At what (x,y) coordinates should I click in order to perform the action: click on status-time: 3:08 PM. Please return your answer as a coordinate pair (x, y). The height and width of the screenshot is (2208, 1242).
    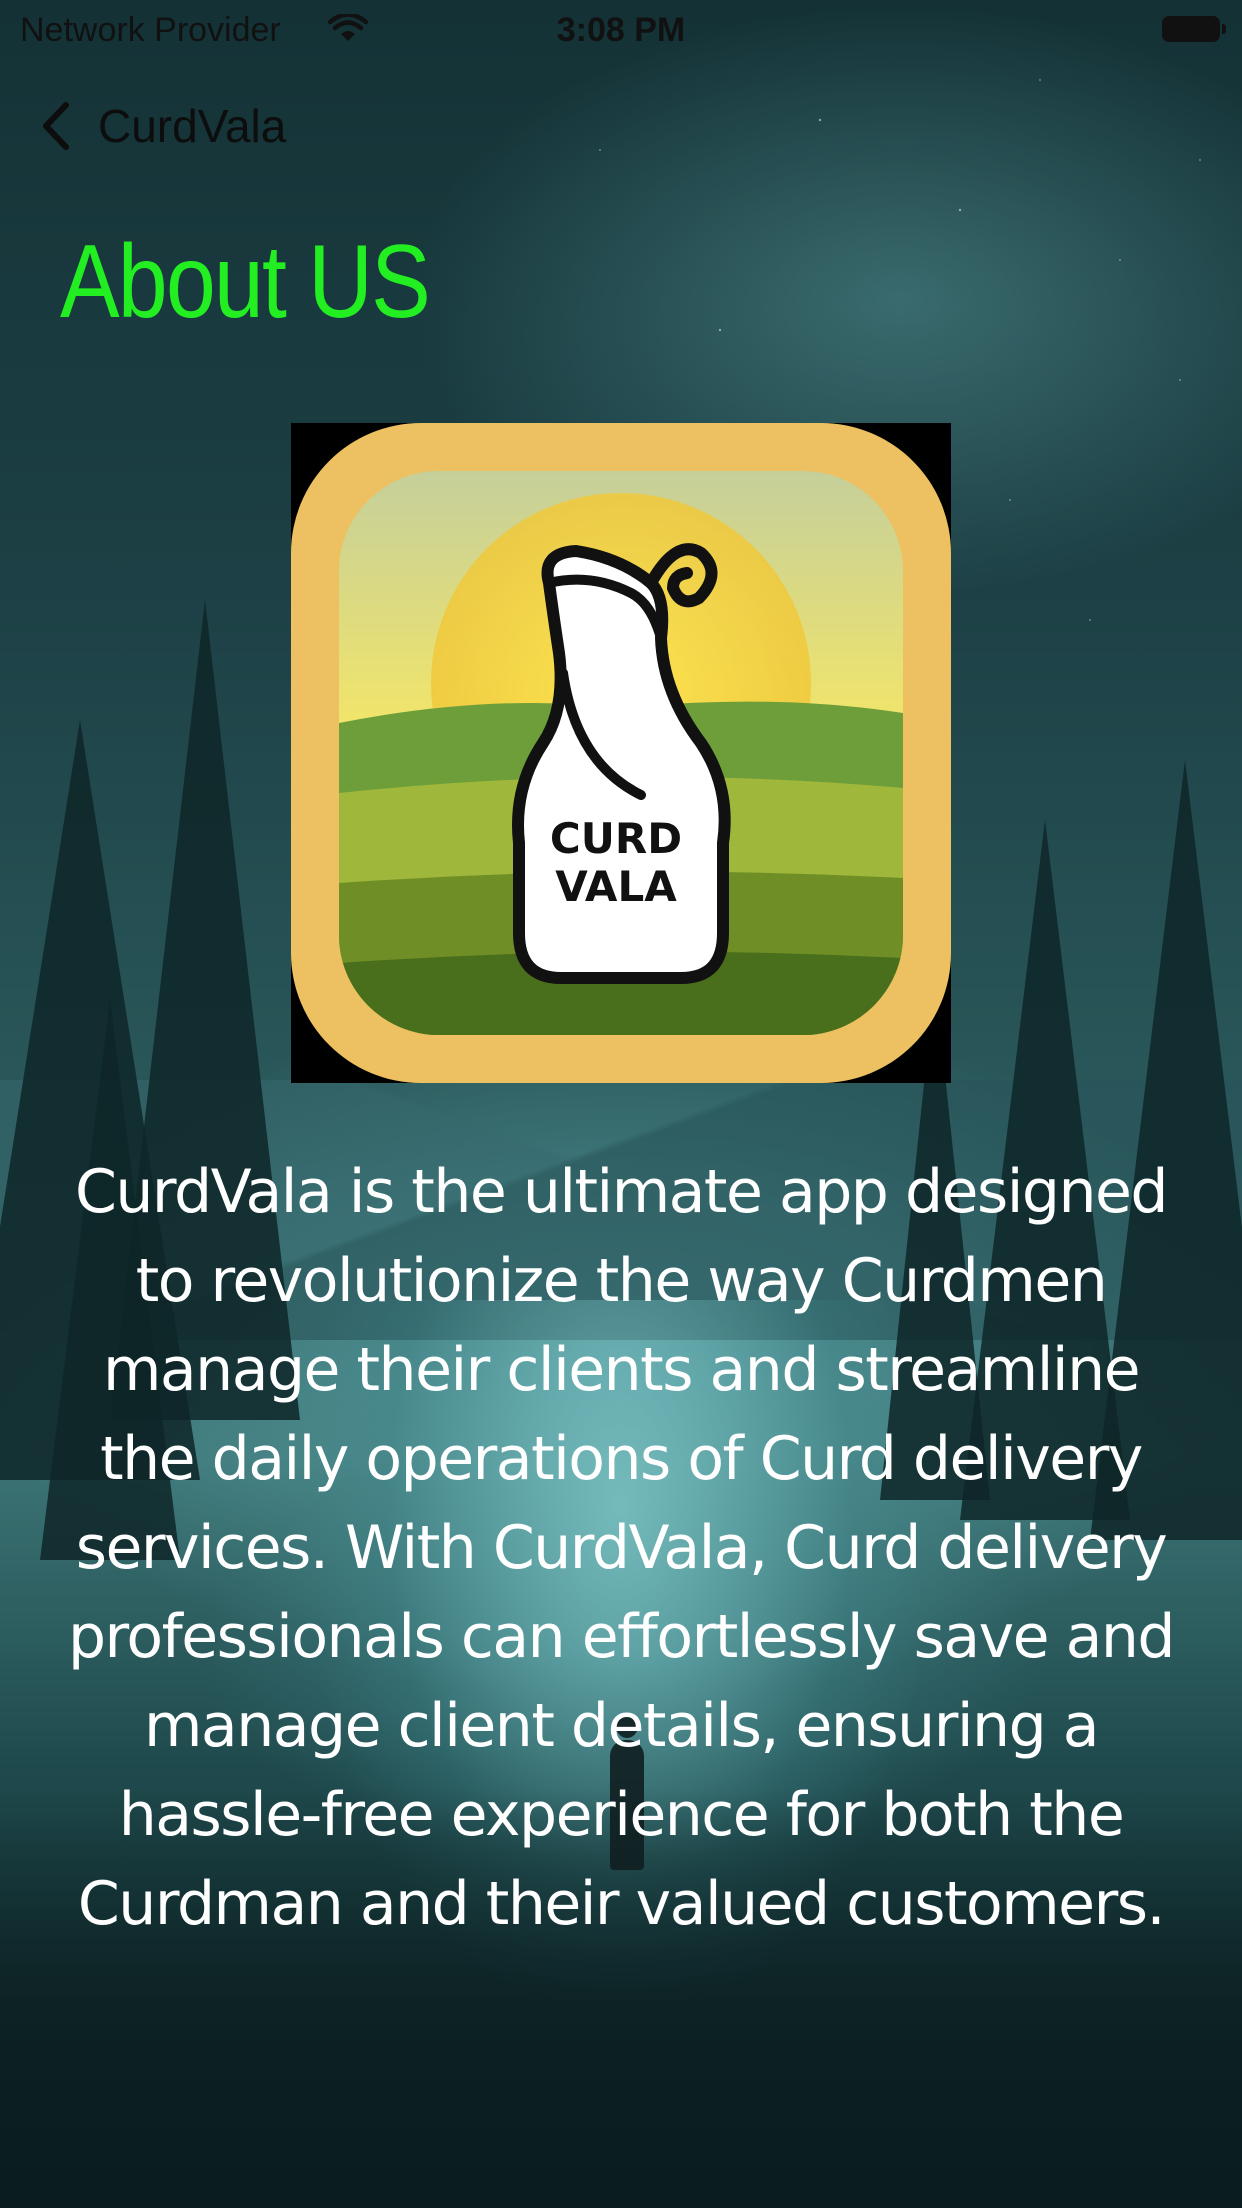
    Looking at the image, I should click on (621, 30).